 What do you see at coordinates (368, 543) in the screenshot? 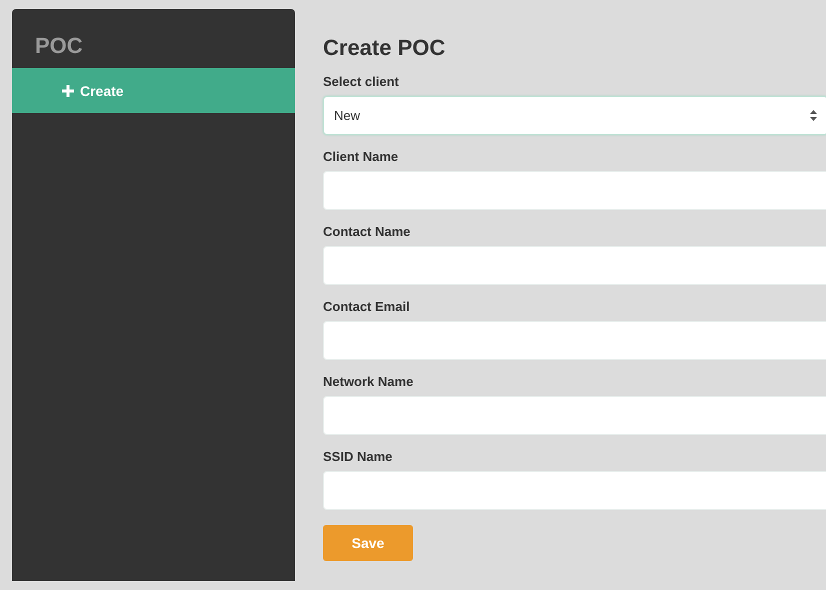
I see `save-button: Save` at bounding box center [368, 543].